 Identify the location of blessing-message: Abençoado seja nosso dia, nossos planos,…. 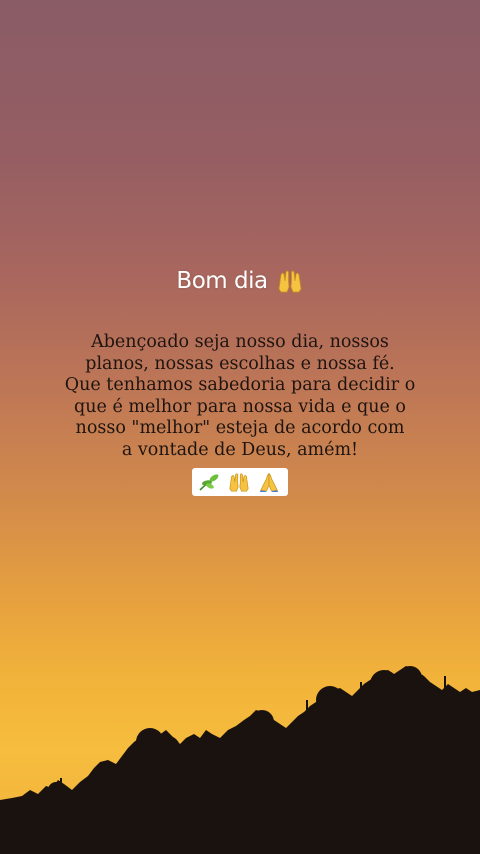
(240, 397).